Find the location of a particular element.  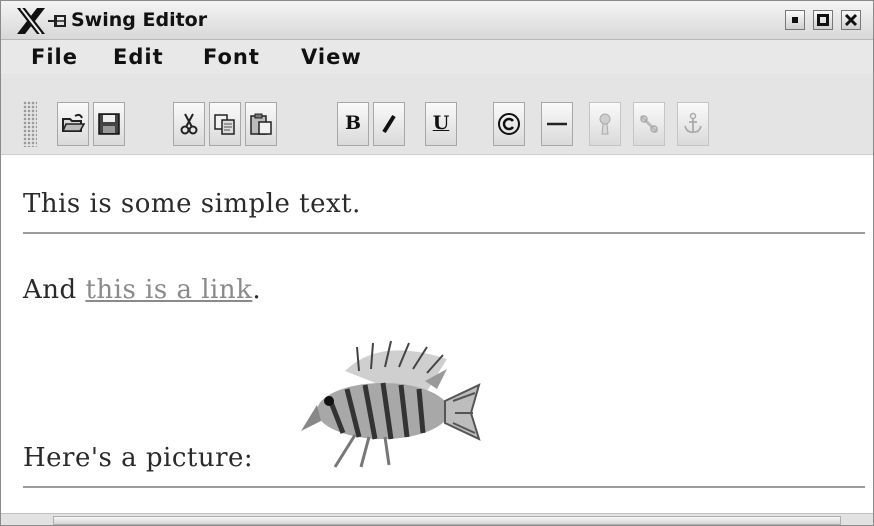

link-prefix: And is located at coordinates (54, 290).